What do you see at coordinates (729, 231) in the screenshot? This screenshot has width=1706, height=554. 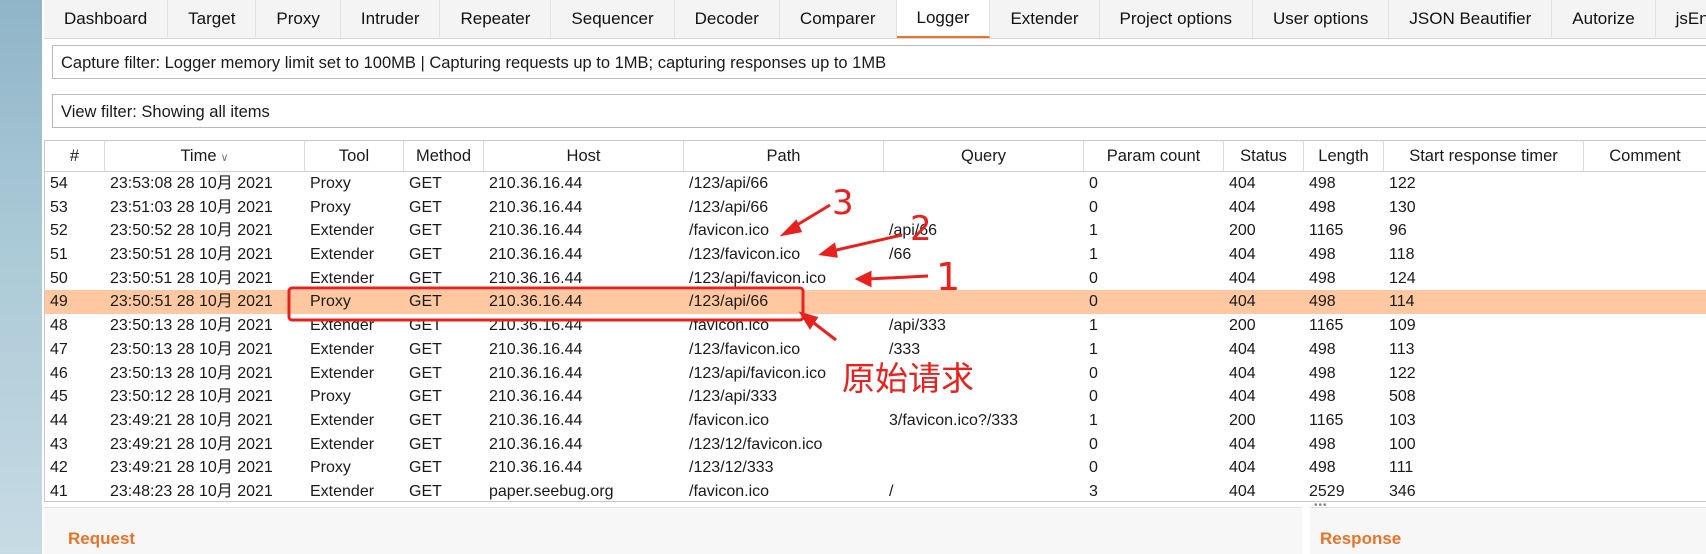 I see `cell-path: /favicon.ico` at bounding box center [729, 231].